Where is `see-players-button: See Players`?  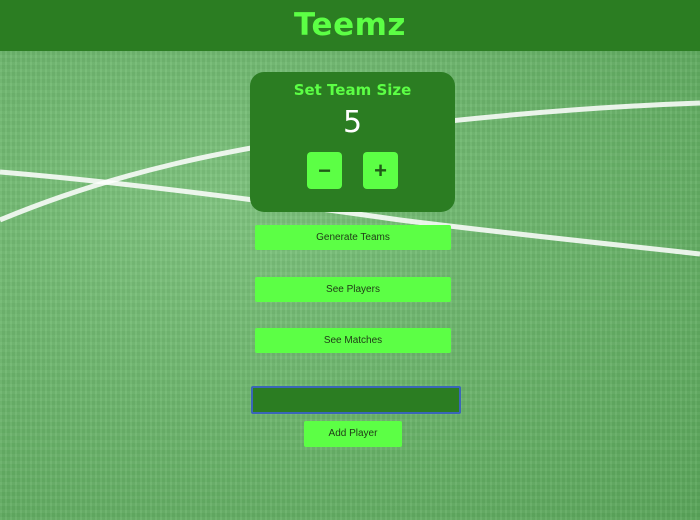 see-players-button: See Players is located at coordinates (353, 289).